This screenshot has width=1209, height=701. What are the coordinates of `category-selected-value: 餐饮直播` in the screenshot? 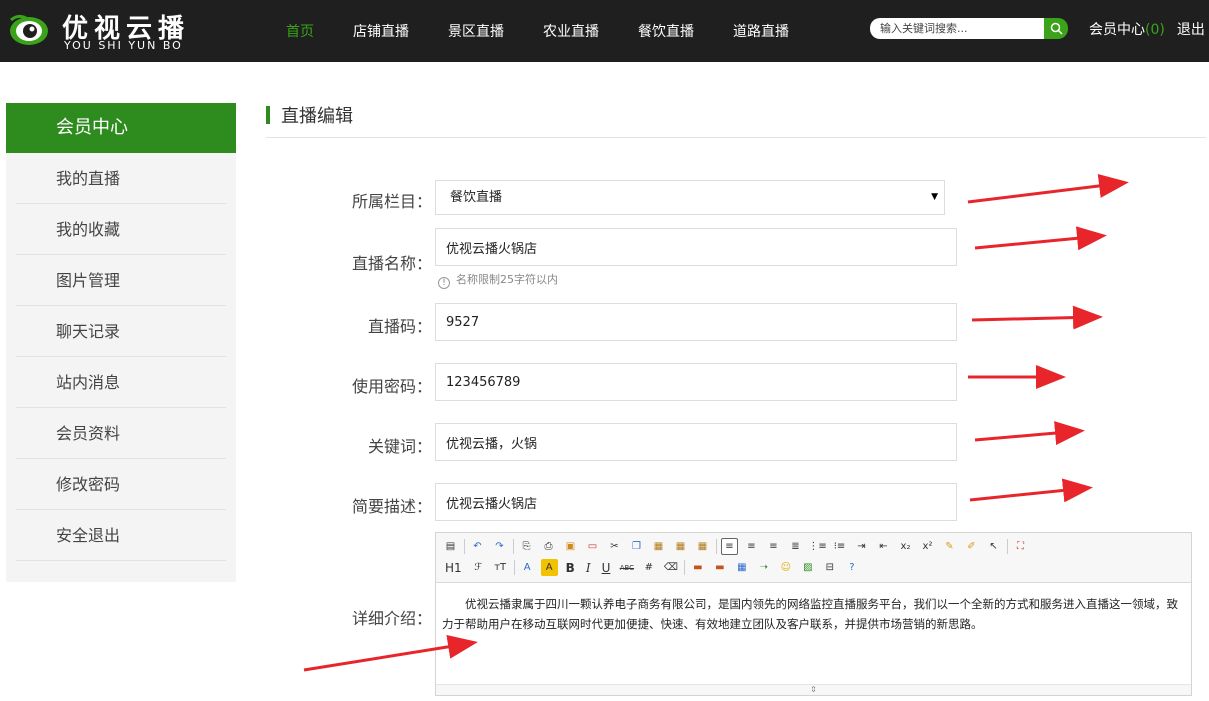 It's located at (476, 197).